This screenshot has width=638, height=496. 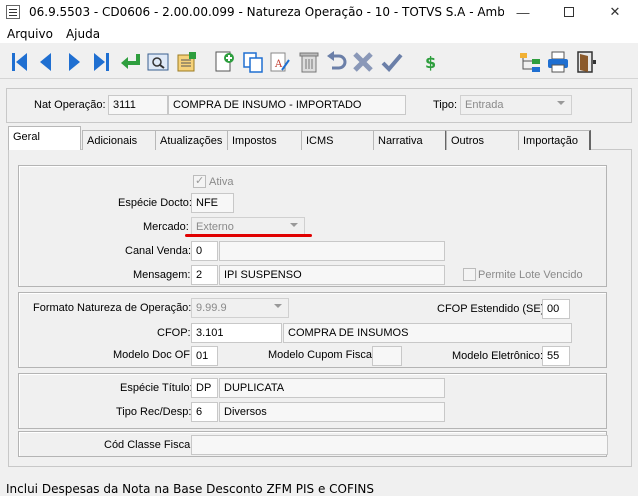 What do you see at coordinates (112, 308) in the screenshot?
I see `formato-label: Formato Natureza de Operação:` at bounding box center [112, 308].